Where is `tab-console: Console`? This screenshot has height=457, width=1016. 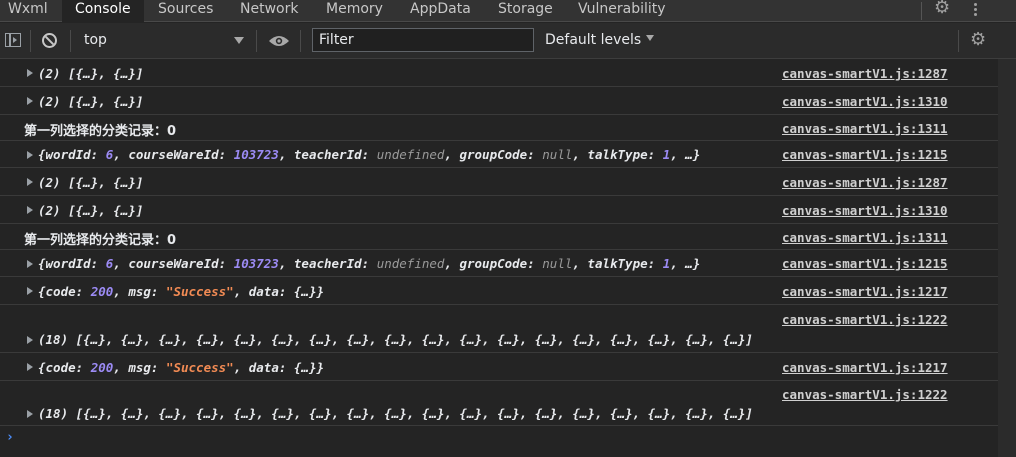 tab-console: Console is located at coordinates (103, 11).